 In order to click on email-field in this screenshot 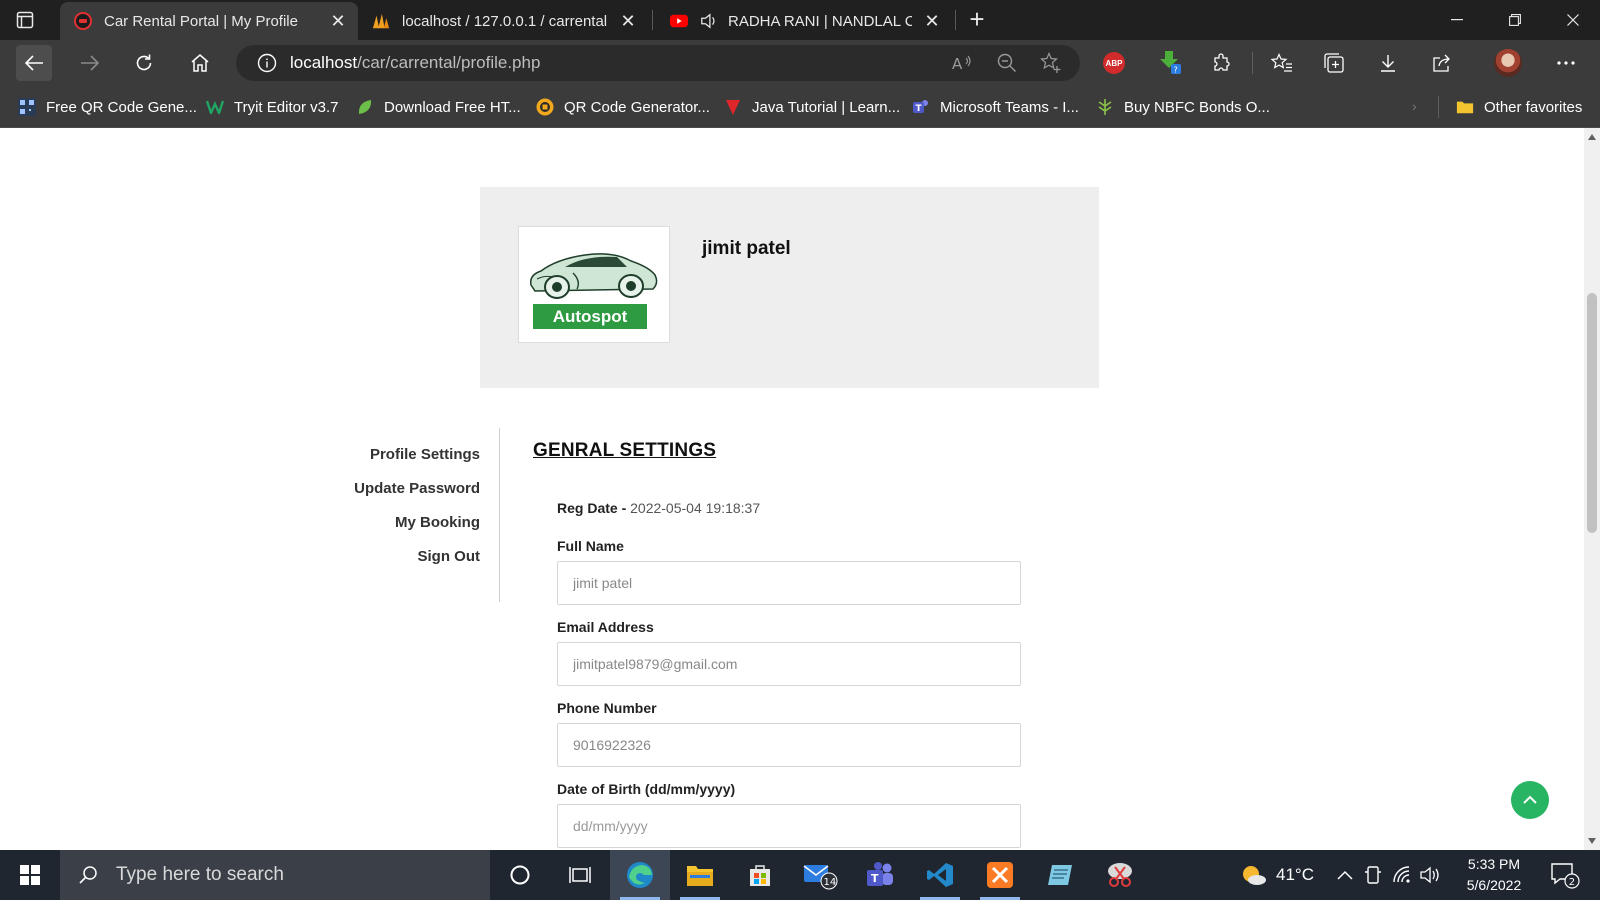, I will do `click(789, 664)`.